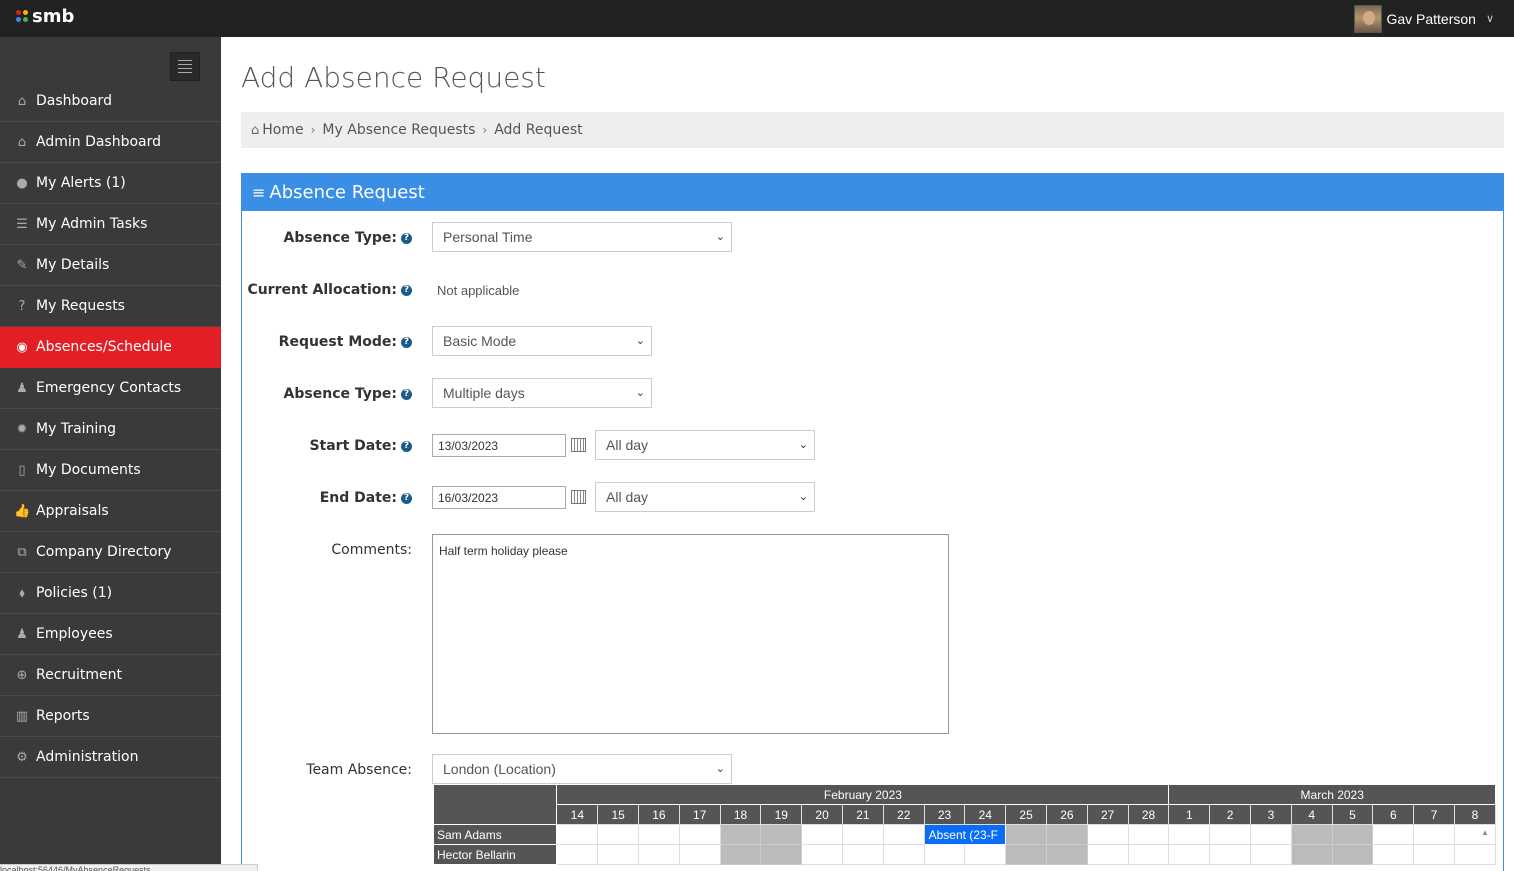  Describe the element at coordinates (110, 142) in the screenshot. I see `sidebar-item-admin-dashboard: ⌂ Admin Dashboard` at that location.